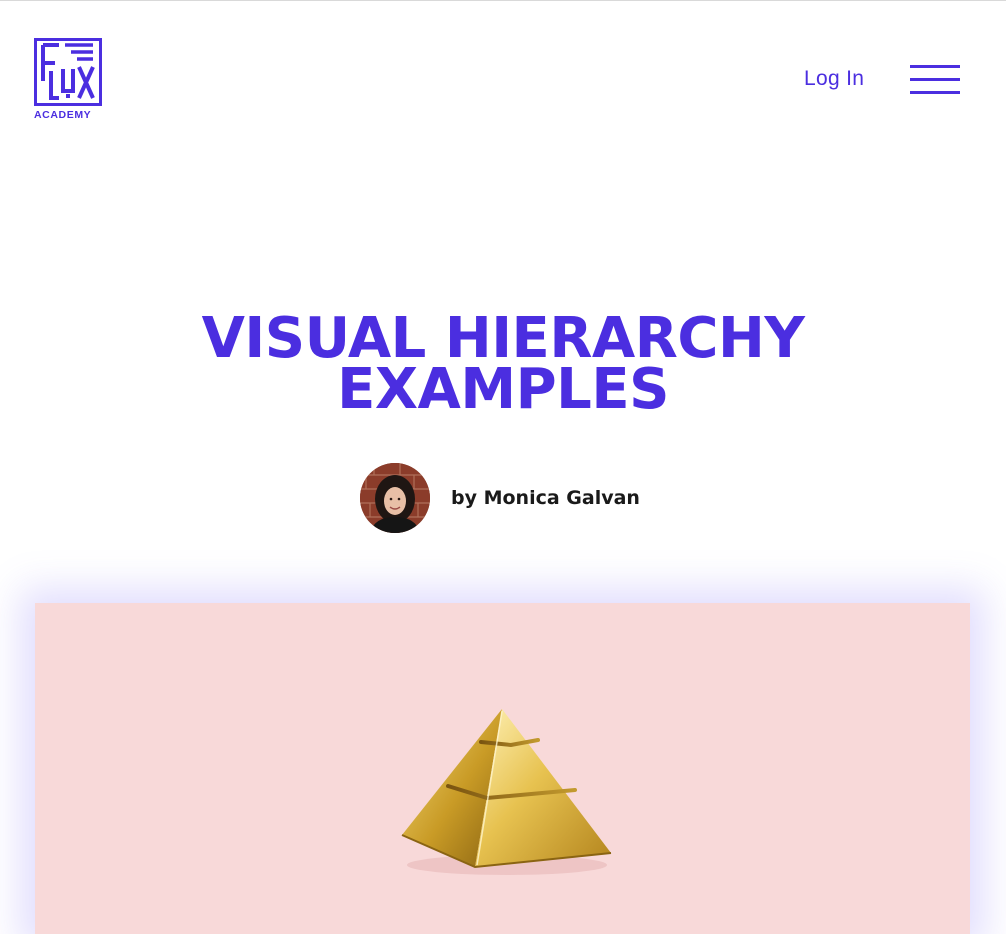 Image resolution: width=1006 pixels, height=934 pixels. What do you see at coordinates (834, 79) in the screenshot?
I see `login-link: Log In` at bounding box center [834, 79].